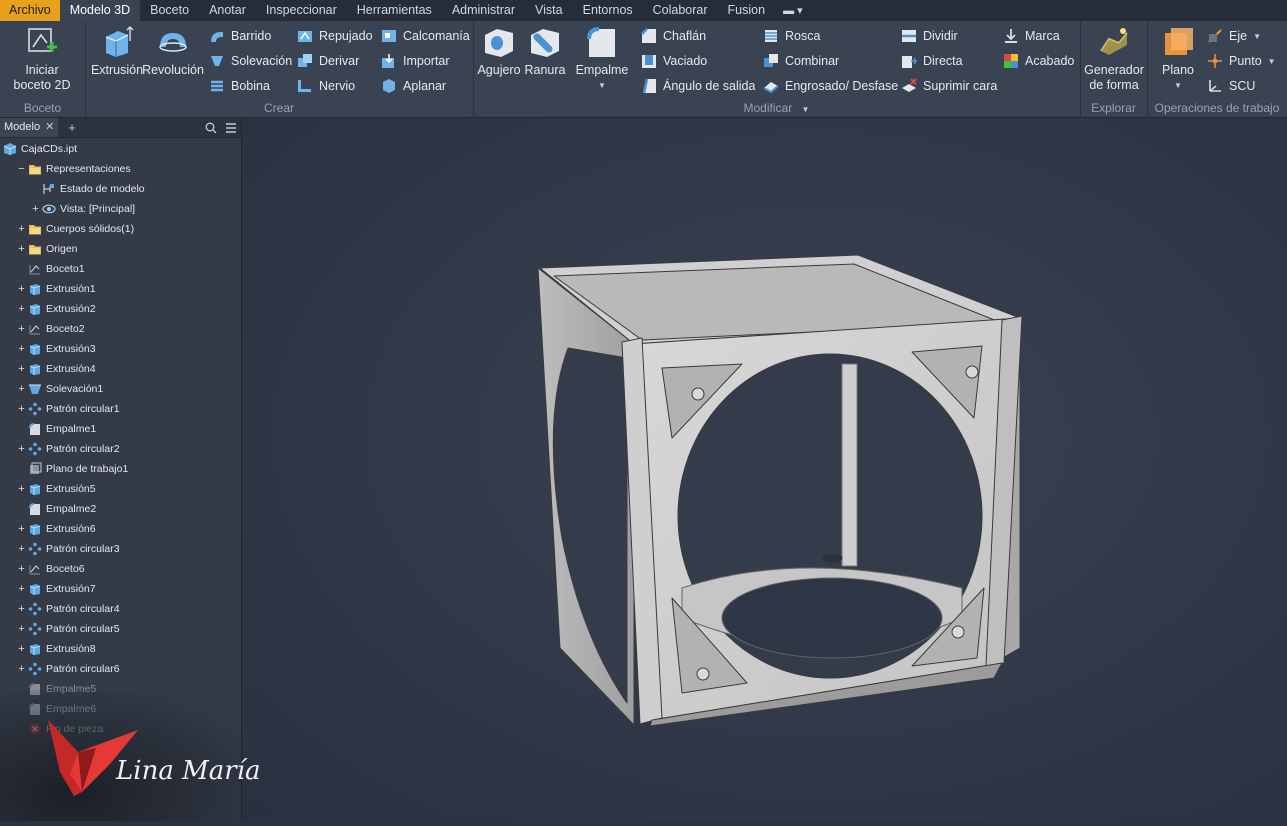 This screenshot has height=826, width=1287. Describe the element at coordinates (326, 86) in the screenshot. I see `nervio-button: Nervio` at that location.